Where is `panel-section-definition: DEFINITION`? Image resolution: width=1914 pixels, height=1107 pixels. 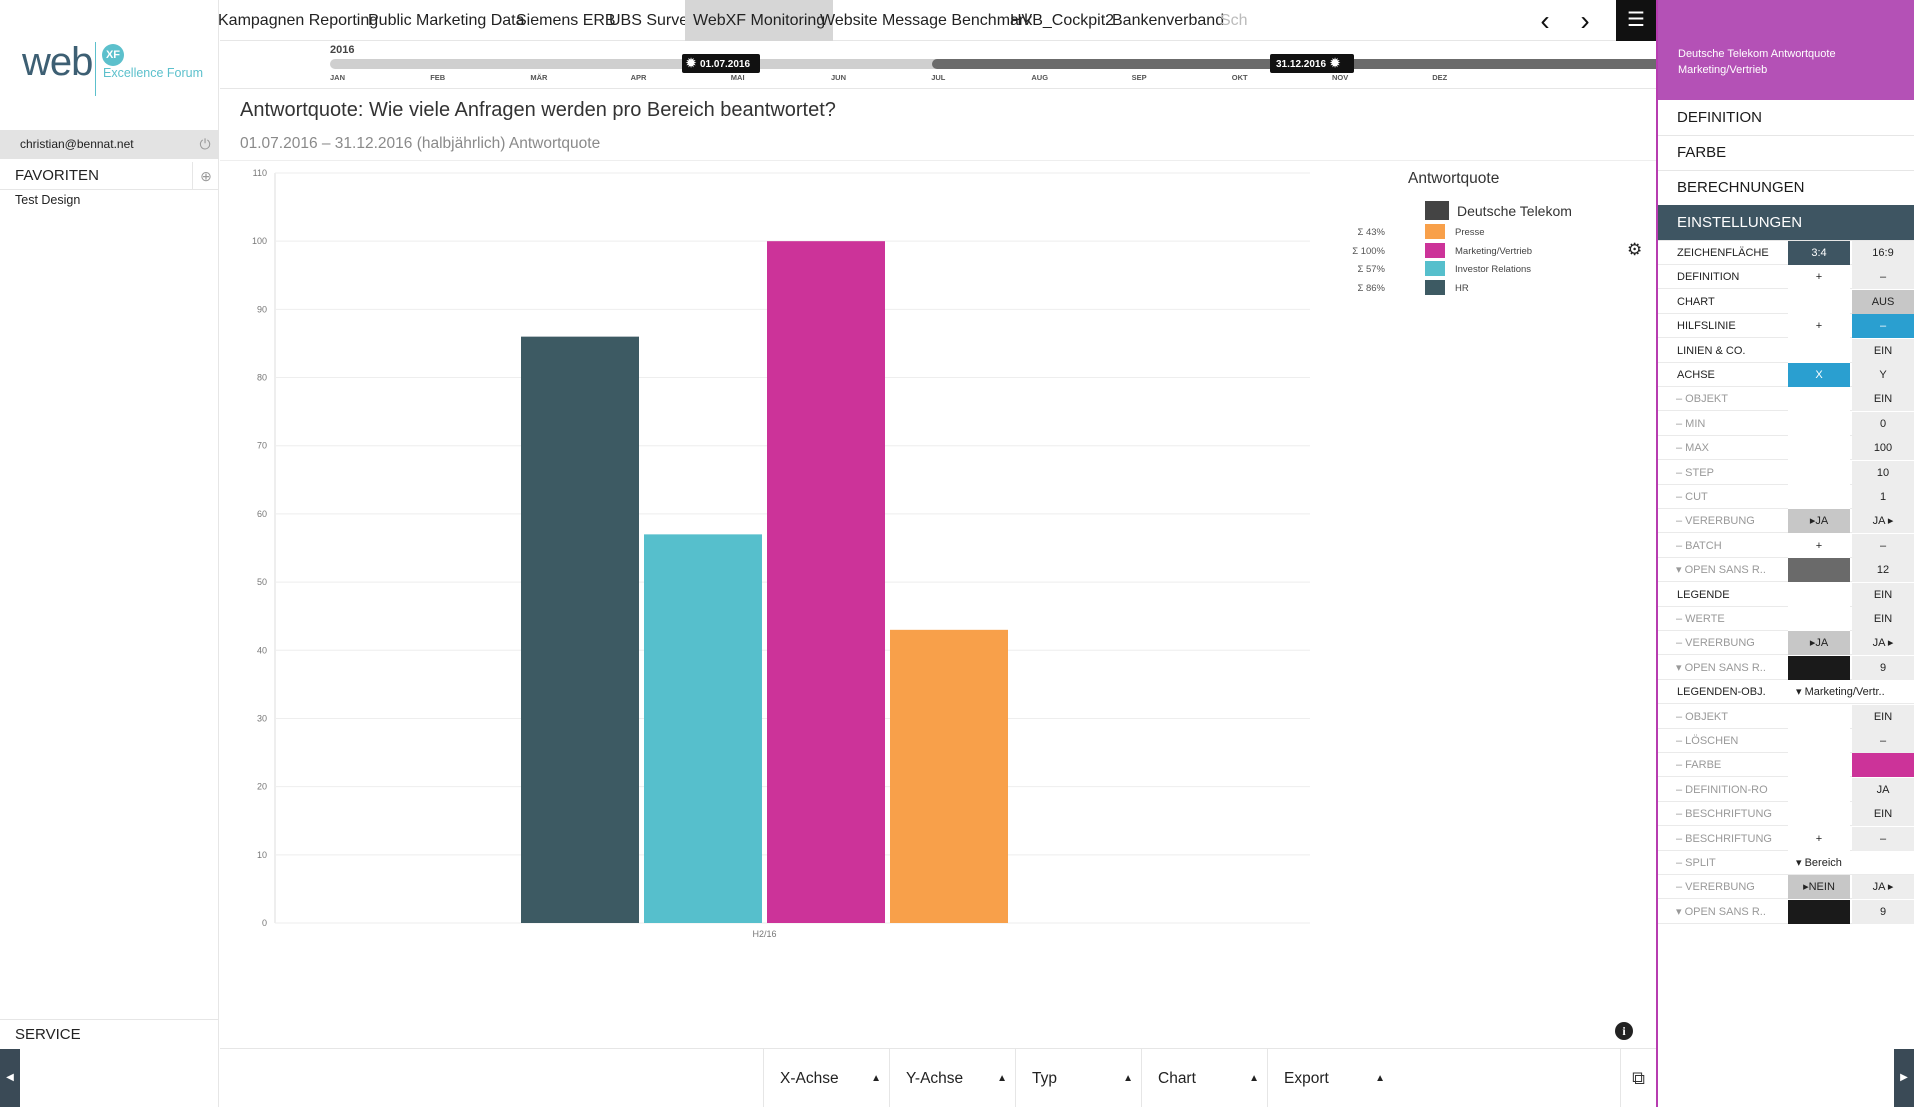
panel-section-definition: DEFINITION is located at coordinates (1786, 118).